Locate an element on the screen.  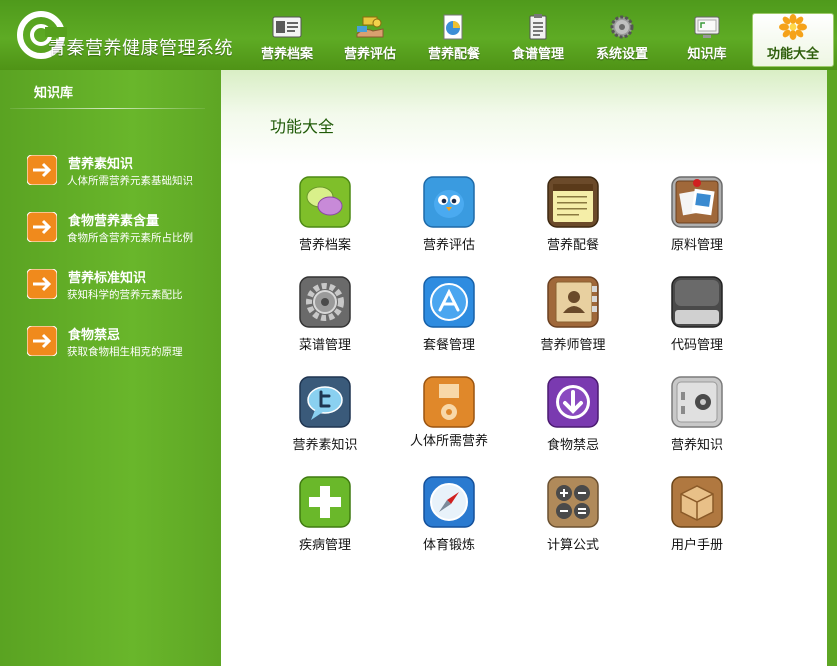
page-title: 功能大全 is located at coordinates (302, 126).